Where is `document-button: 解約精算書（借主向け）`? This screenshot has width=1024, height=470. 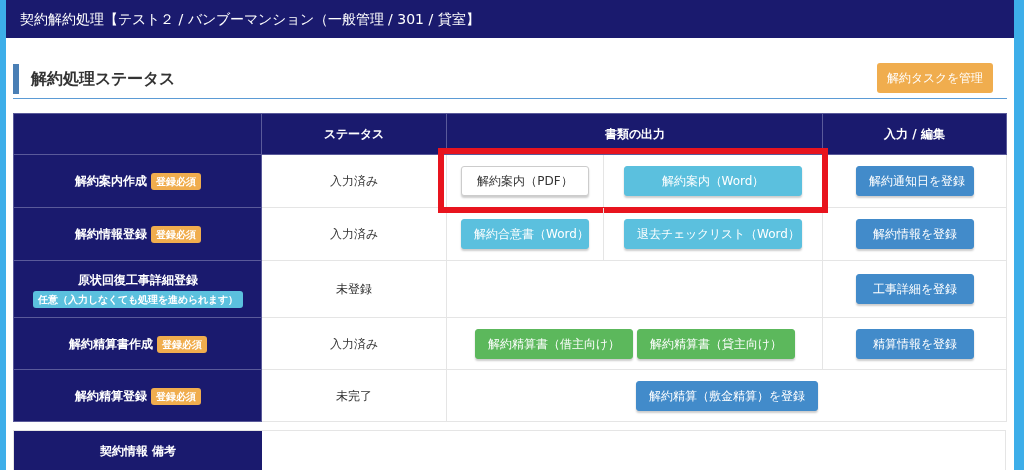
document-button: 解約精算書（借主向け） is located at coordinates (553, 343).